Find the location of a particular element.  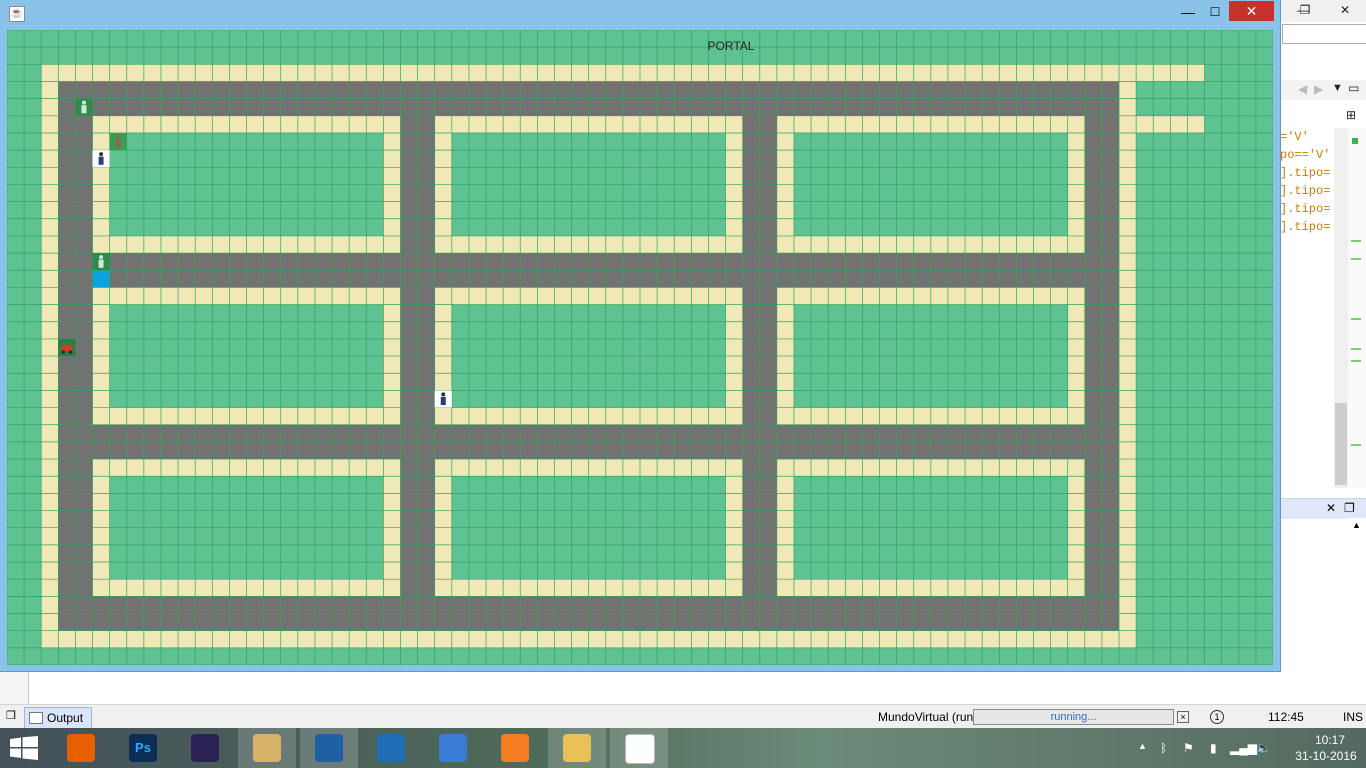

back-arrow-icon: ◀ is located at coordinates (1302, 89).